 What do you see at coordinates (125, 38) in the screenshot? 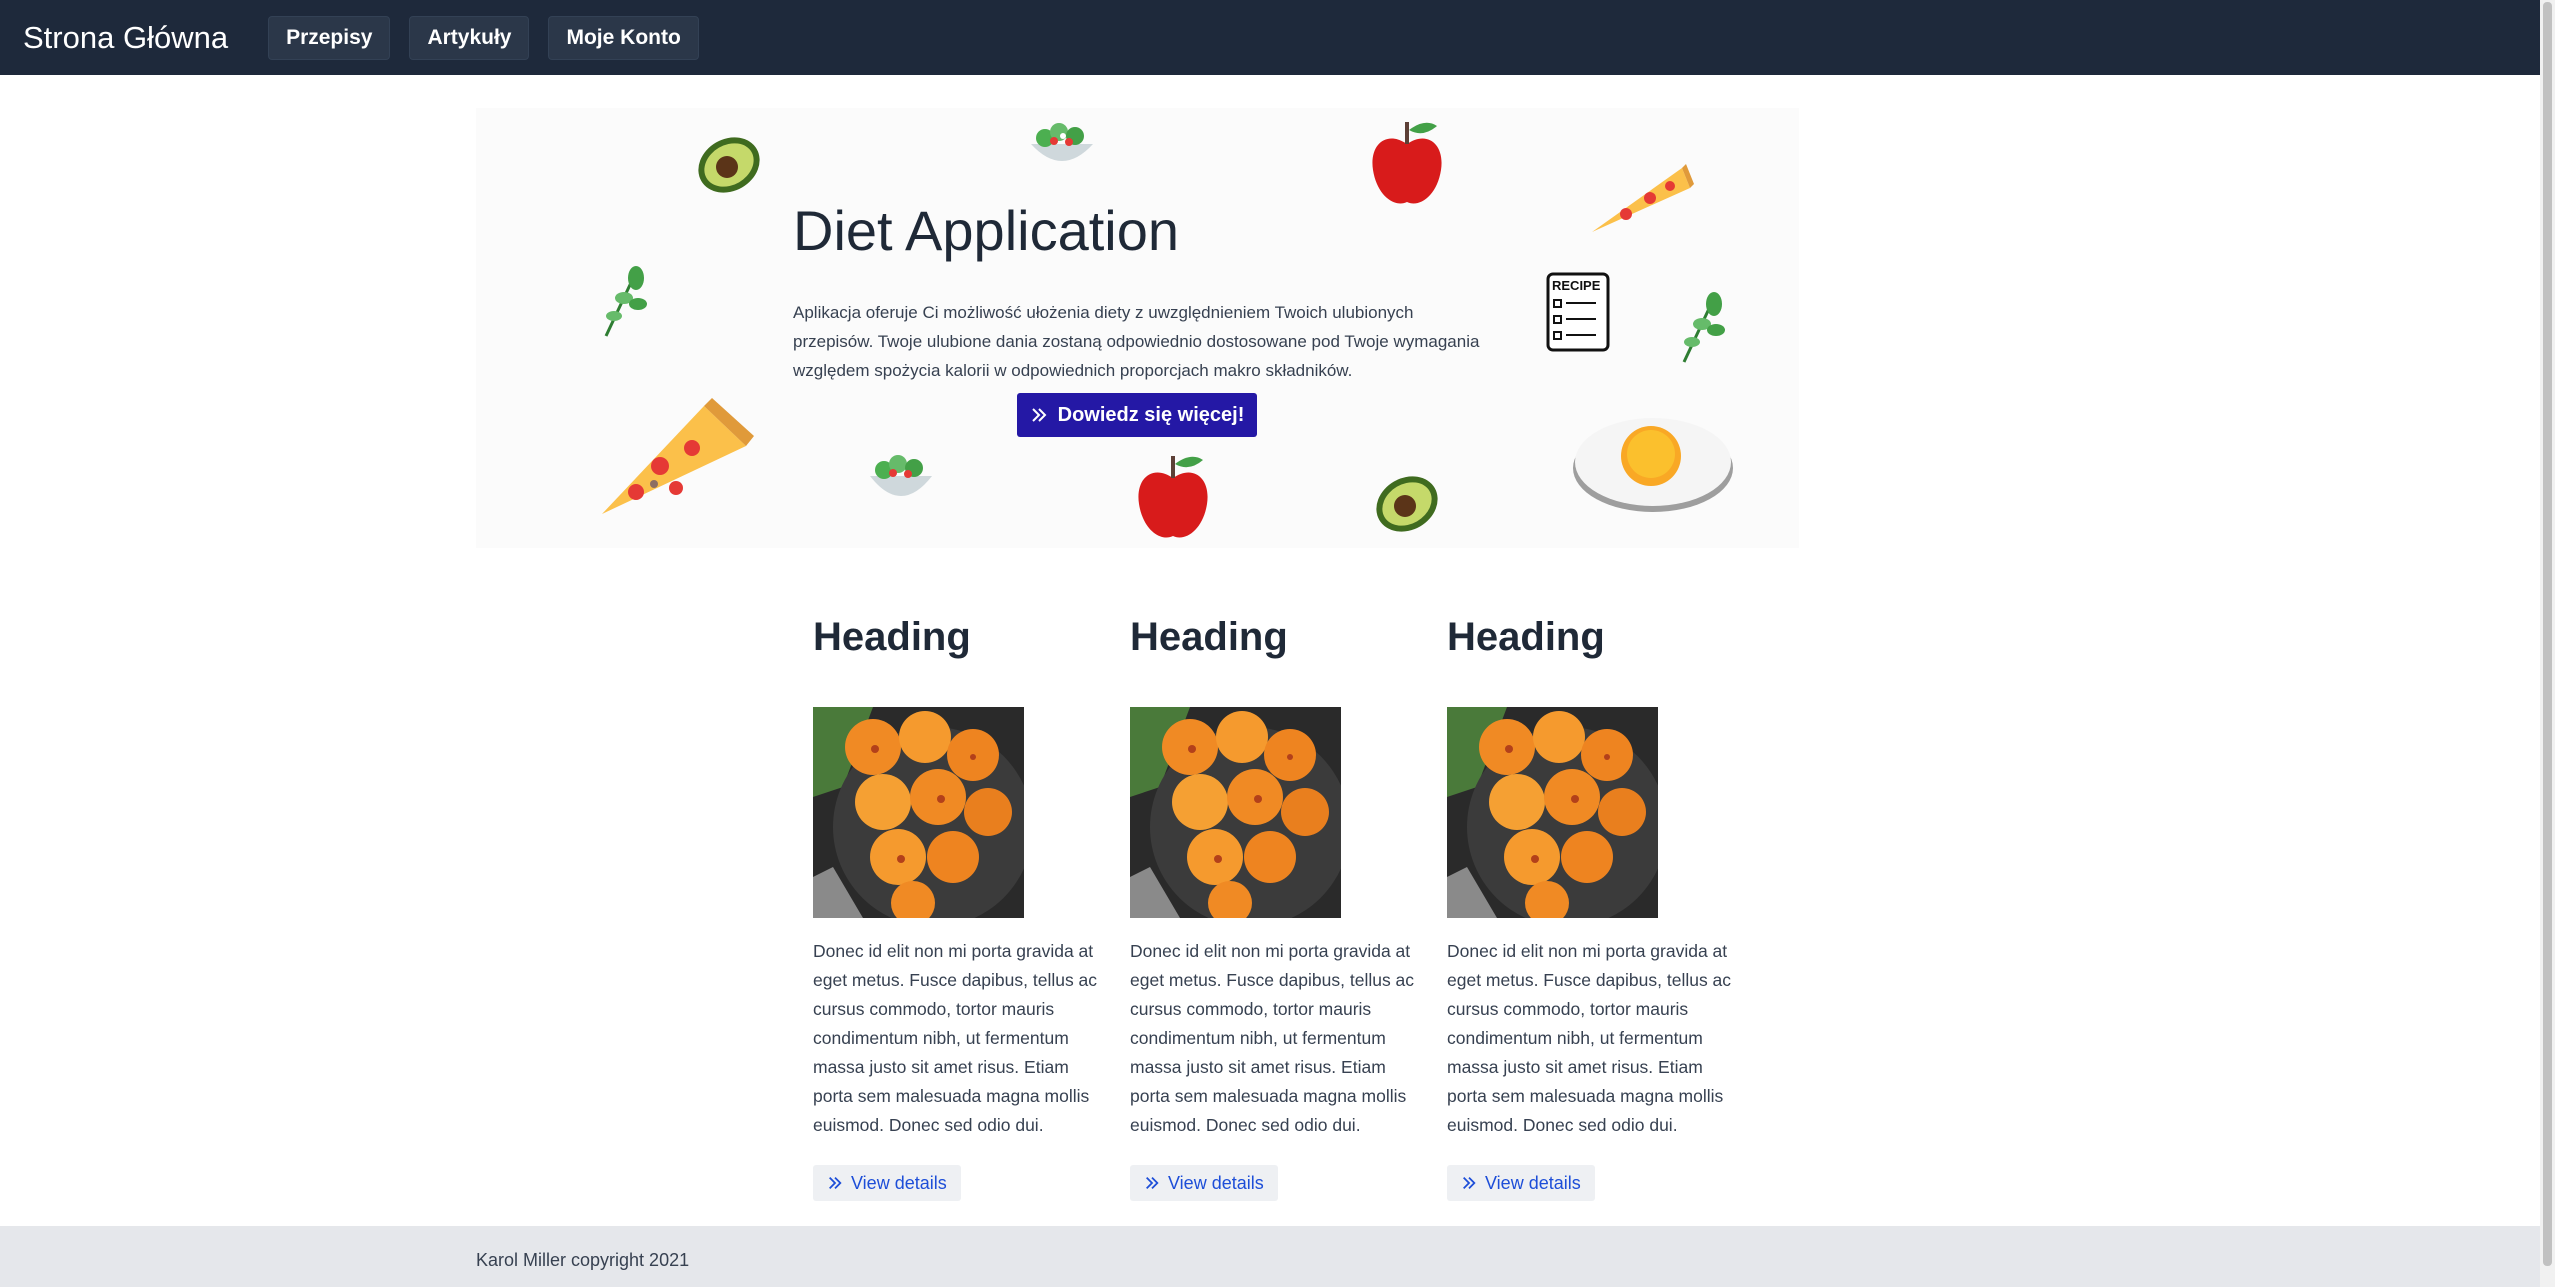
I see `brand-link: Strona Główna` at bounding box center [125, 38].